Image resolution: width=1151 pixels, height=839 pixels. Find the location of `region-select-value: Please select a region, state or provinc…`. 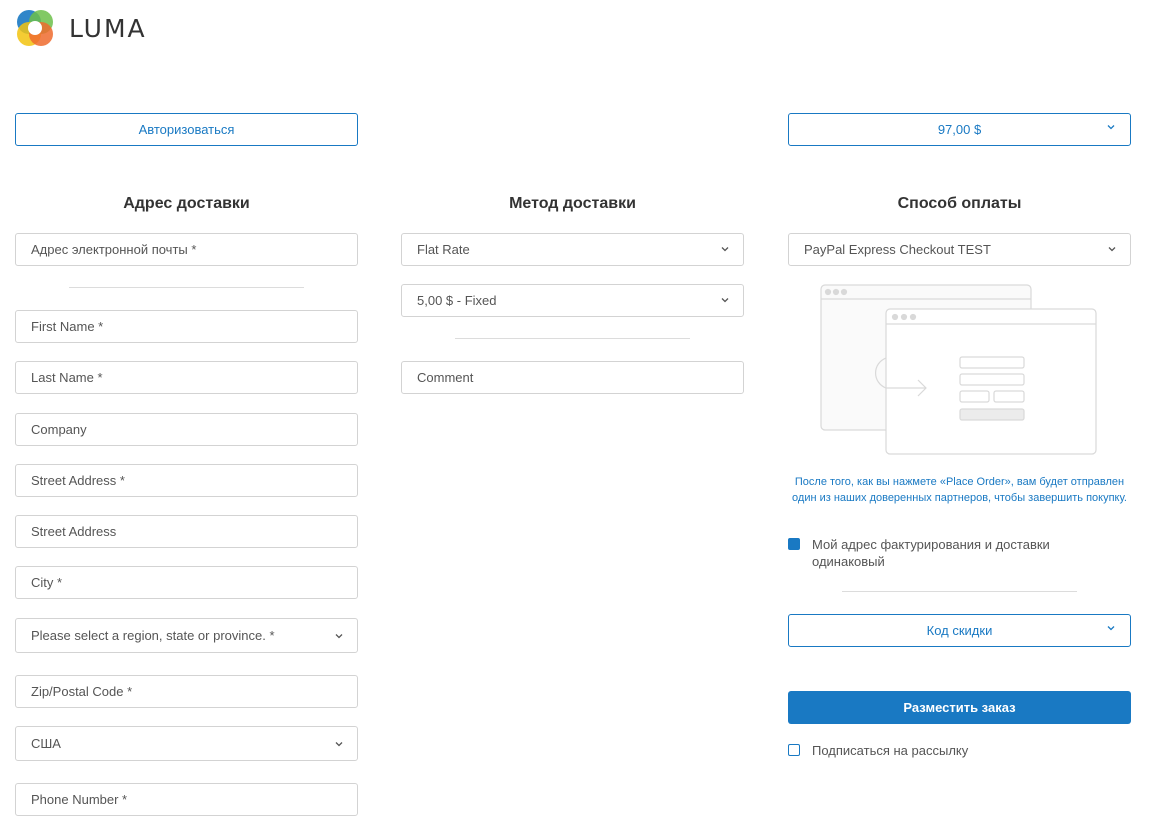

region-select-value: Please select a region, state or provinc… is located at coordinates (153, 635).